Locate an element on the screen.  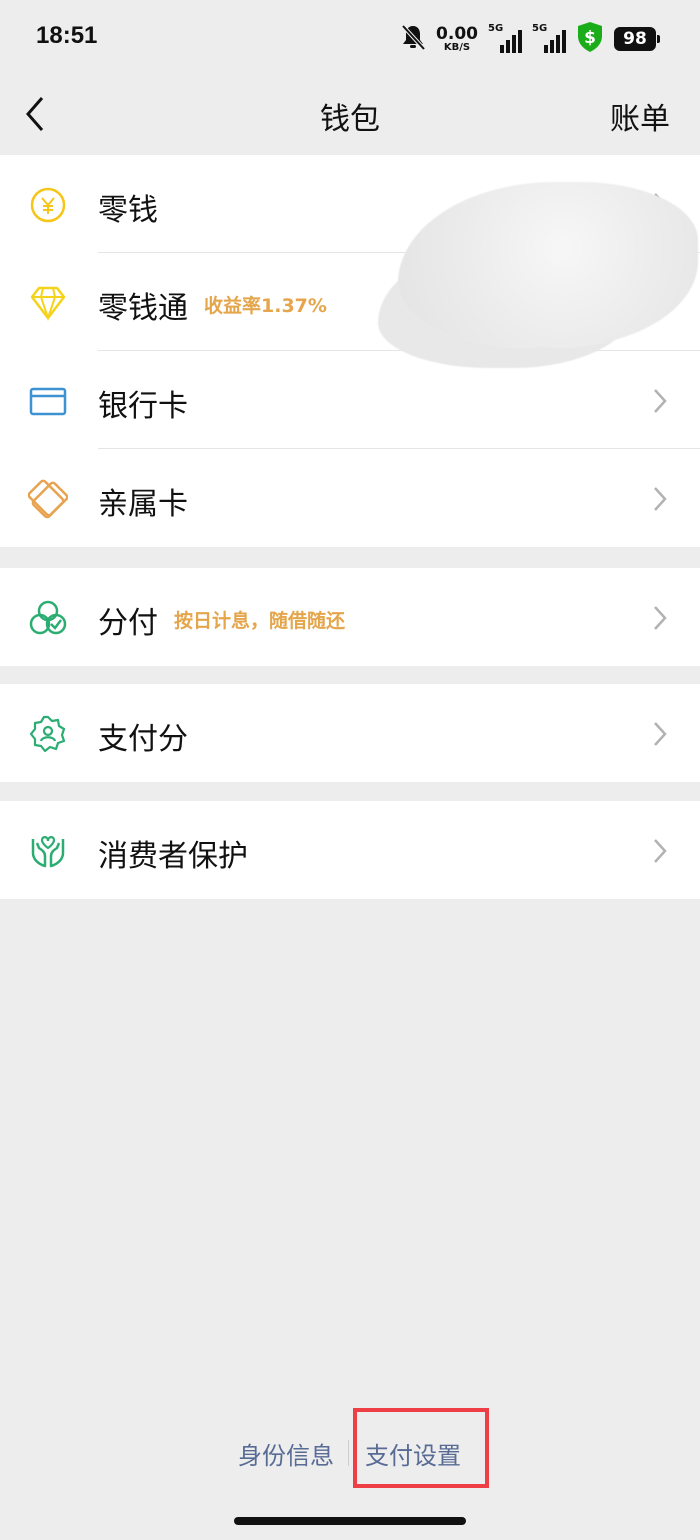
yield-rate-tag: 收益率1.37% is located at coordinates (265, 306).